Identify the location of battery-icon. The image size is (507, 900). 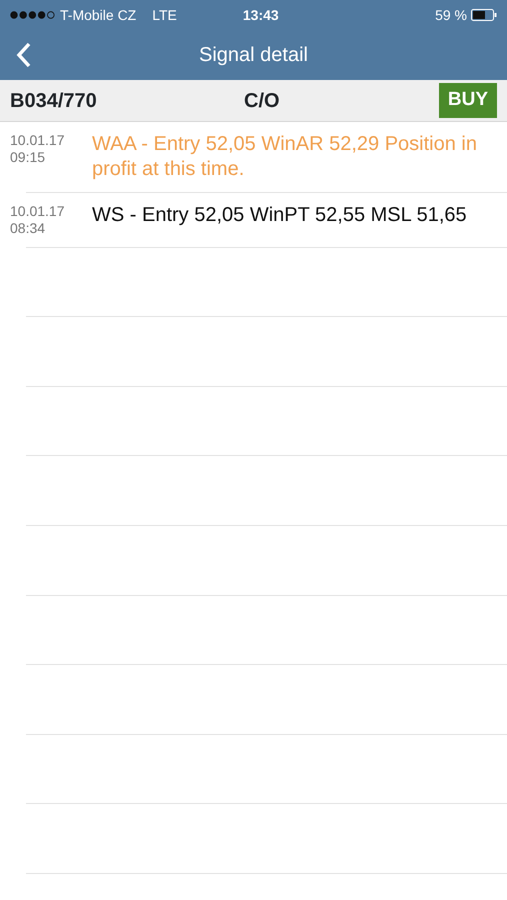
(484, 15).